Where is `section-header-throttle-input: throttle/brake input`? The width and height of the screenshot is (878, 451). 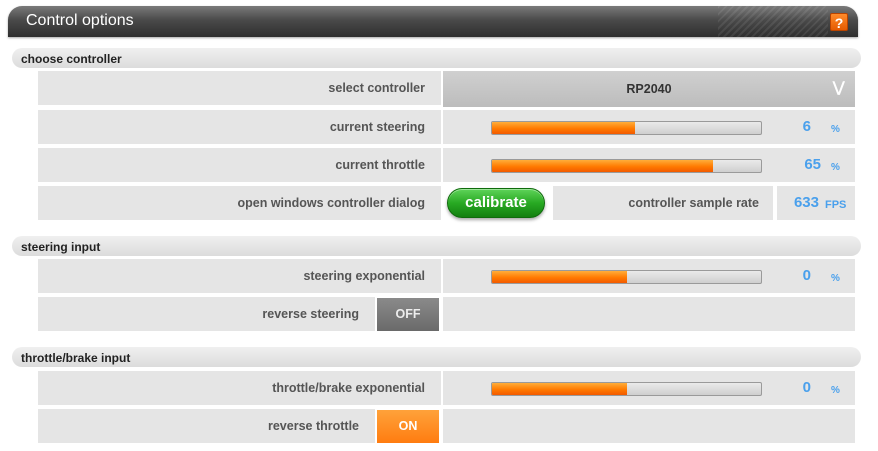
section-header-throttle-input: throttle/brake input is located at coordinates (436, 357).